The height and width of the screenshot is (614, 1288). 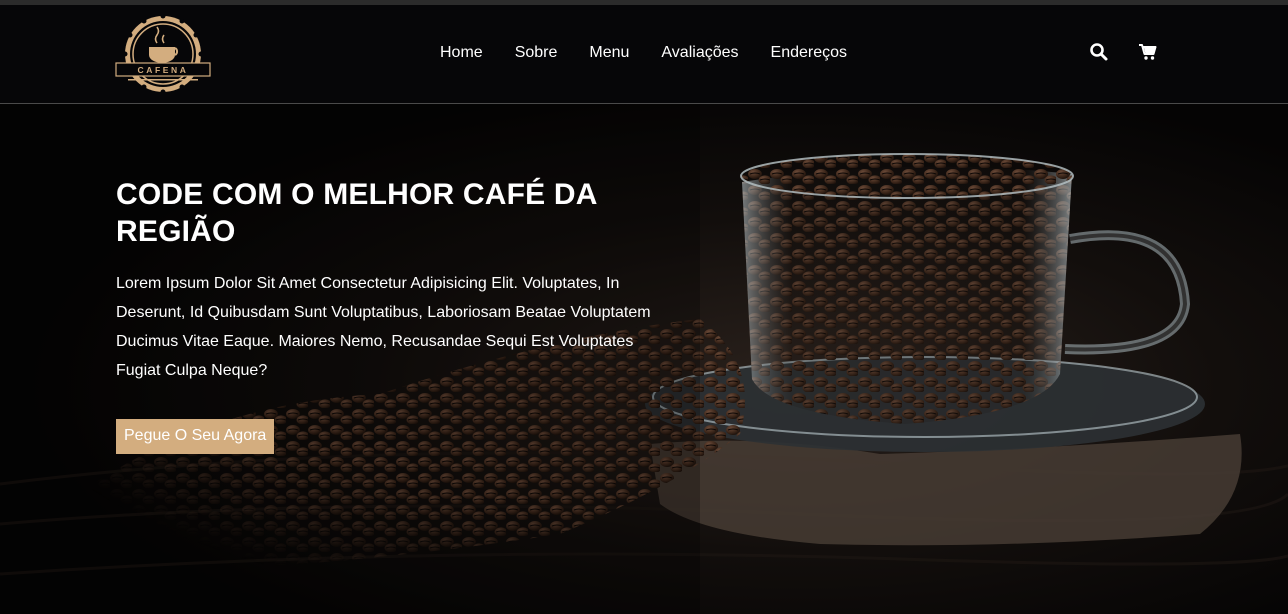 What do you see at coordinates (461, 53) in the screenshot?
I see `nav-link-home: Home` at bounding box center [461, 53].